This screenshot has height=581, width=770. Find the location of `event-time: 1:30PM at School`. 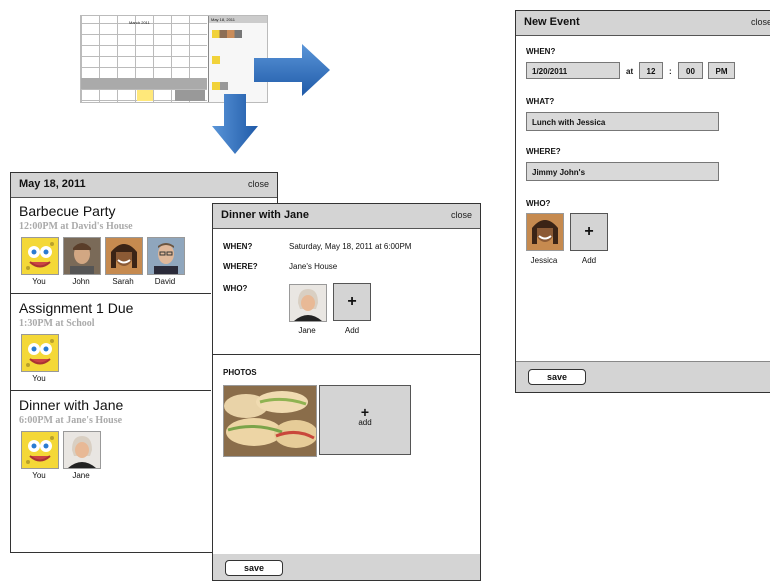

event-time: 1:30PM at School is located at coordinates (57, 323).